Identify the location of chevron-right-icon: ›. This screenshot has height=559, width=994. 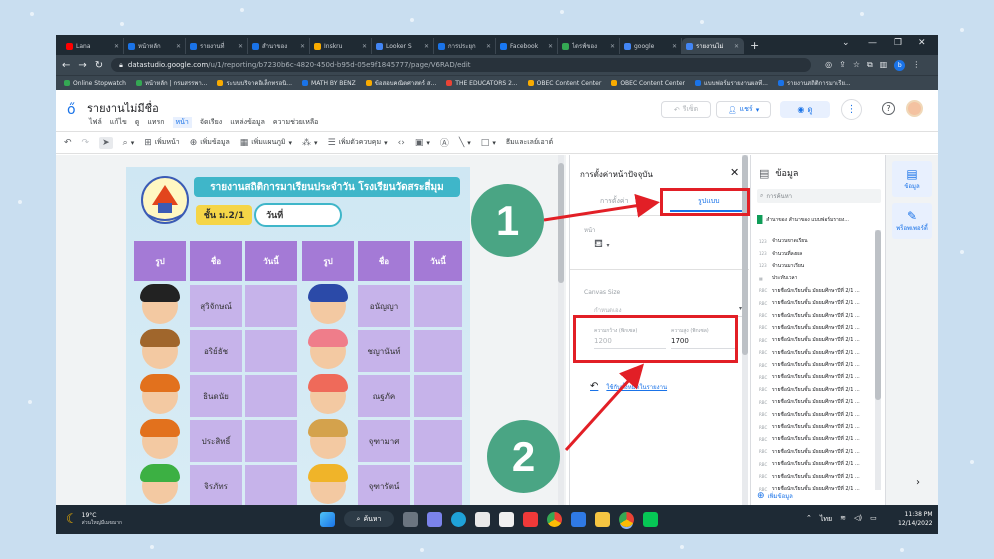
(918, 482).